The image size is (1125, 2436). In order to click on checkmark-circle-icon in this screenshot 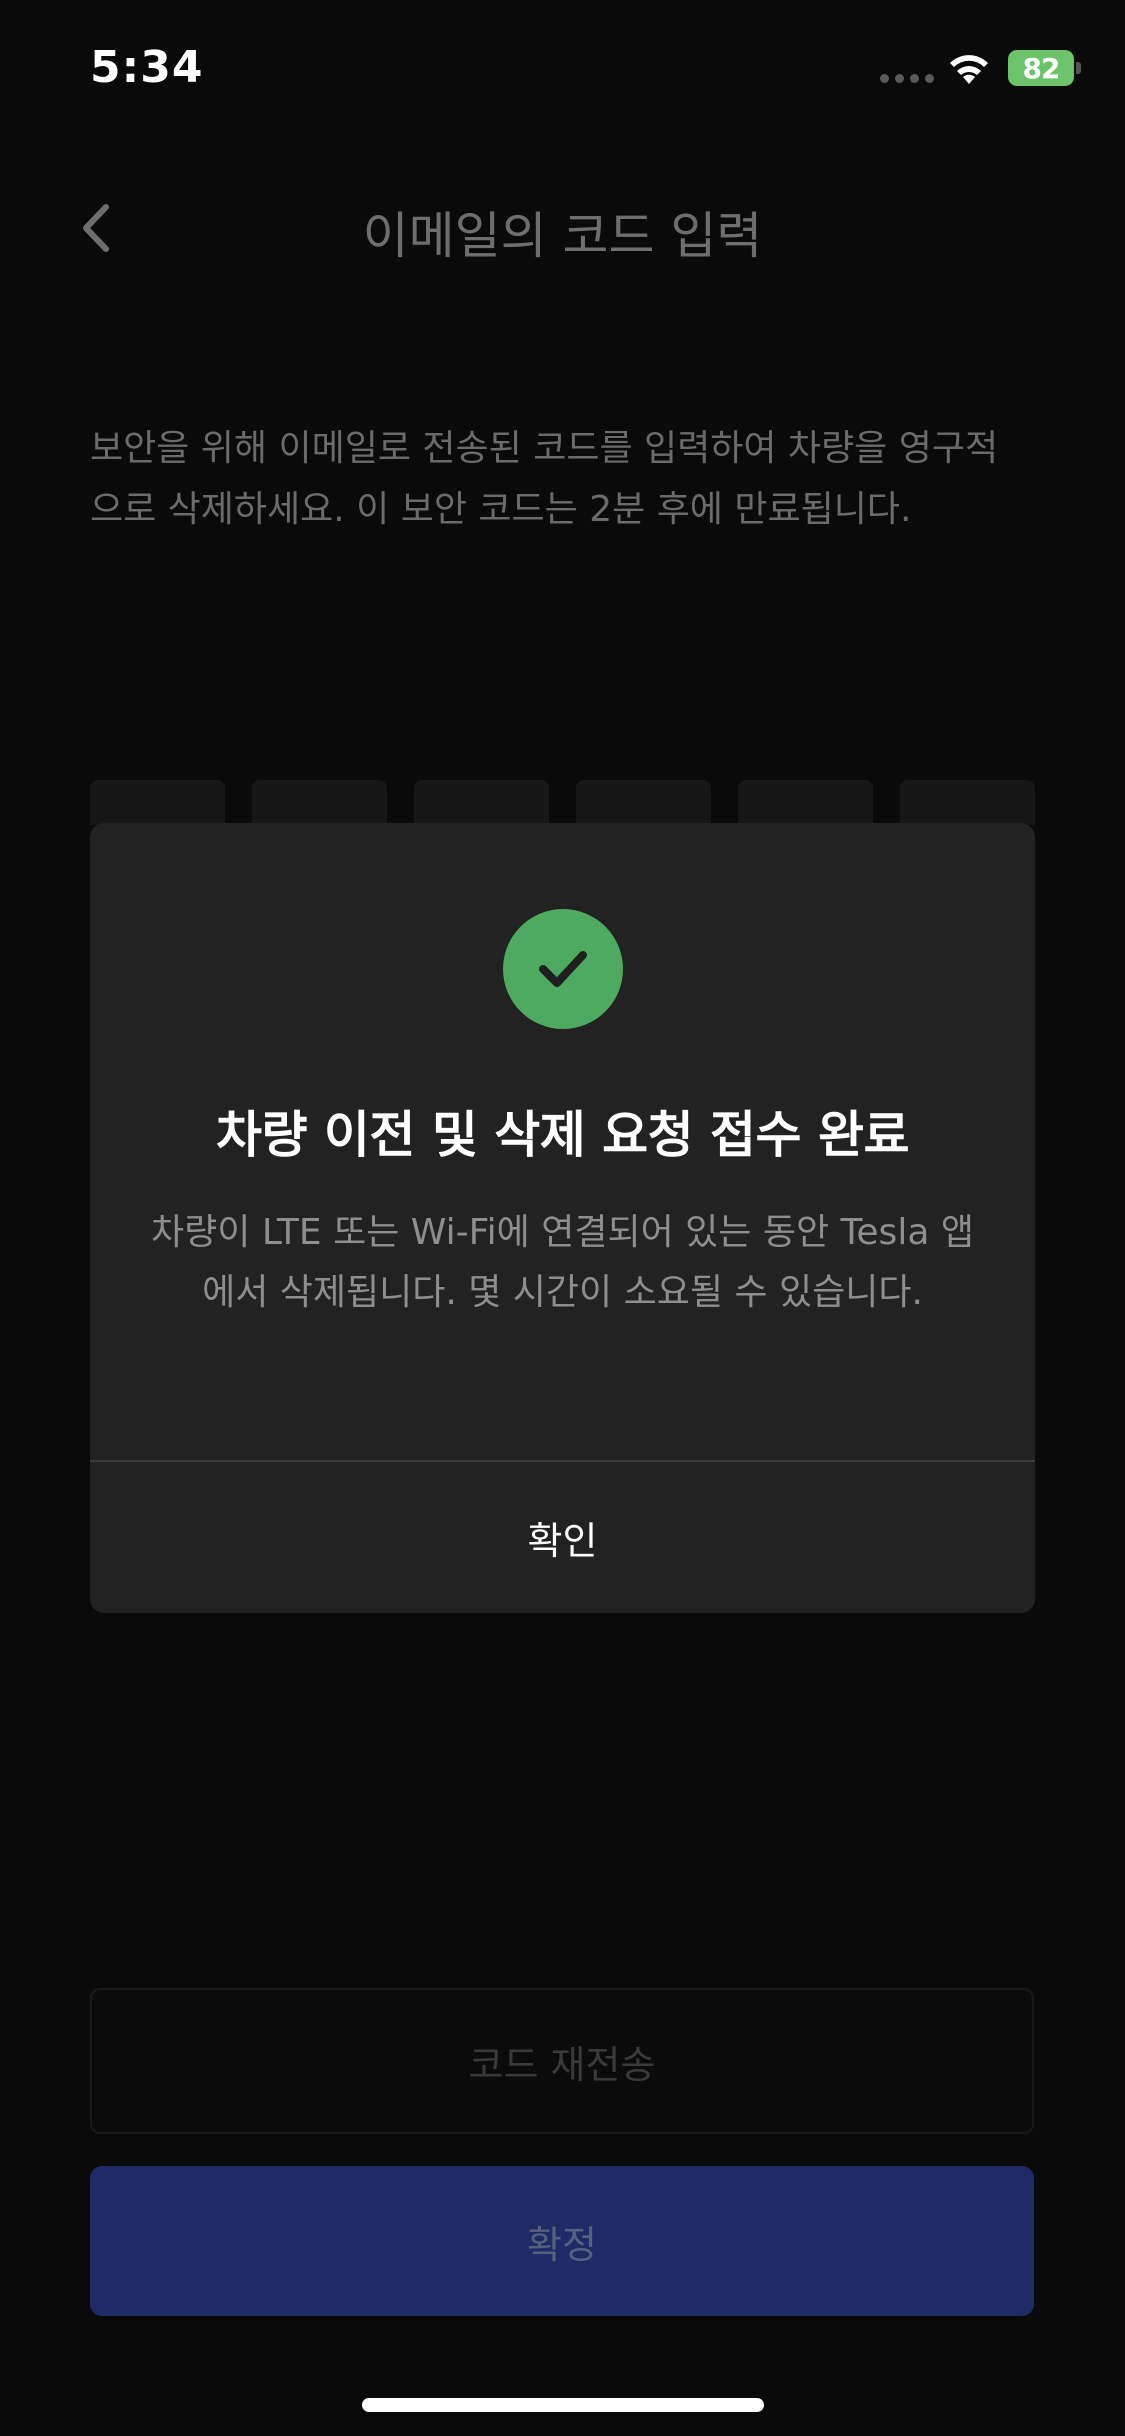, I will do `click(563, 969)`.